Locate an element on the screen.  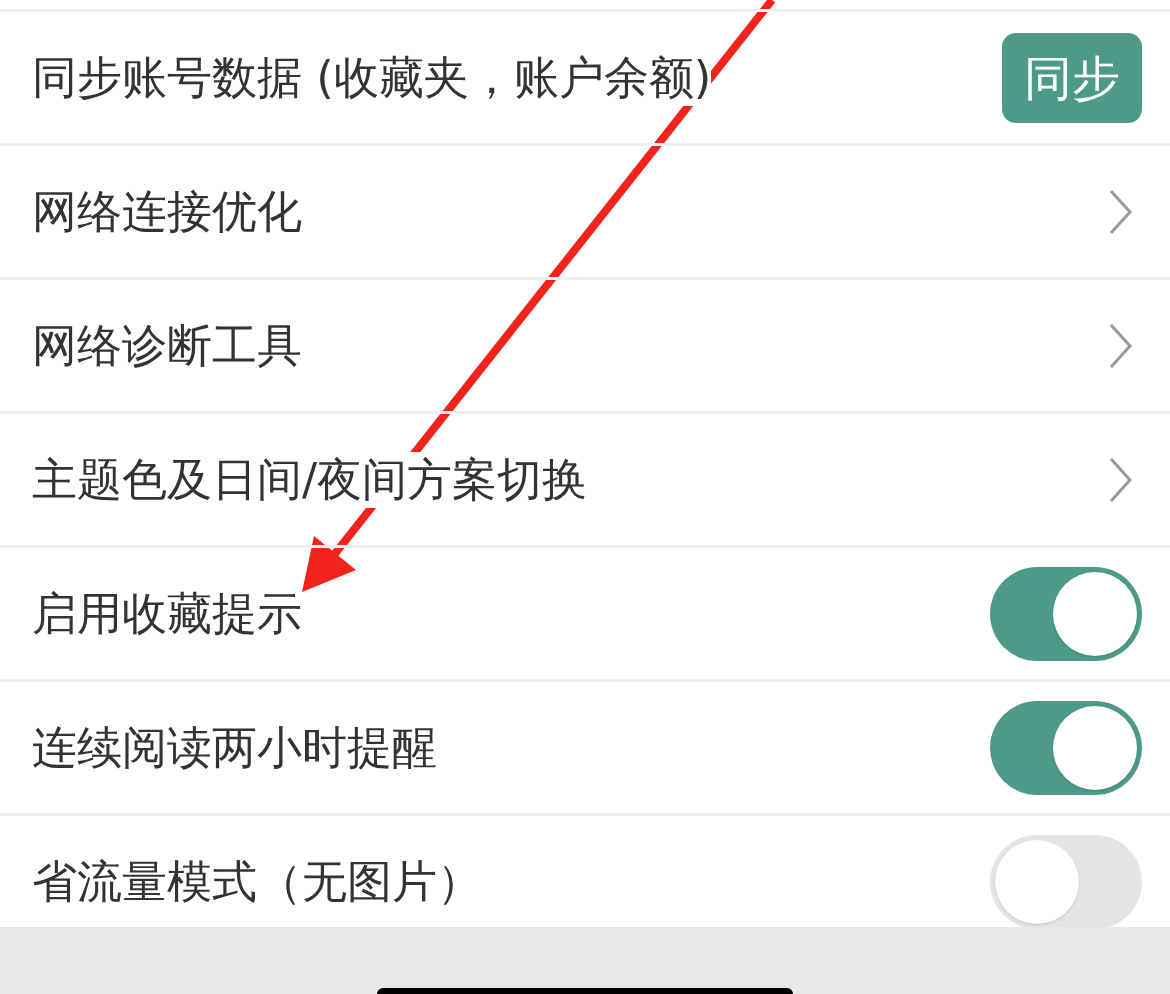
setting-label: 主题色及日间/夜间方案切换 is located at coordinates (310, 479).